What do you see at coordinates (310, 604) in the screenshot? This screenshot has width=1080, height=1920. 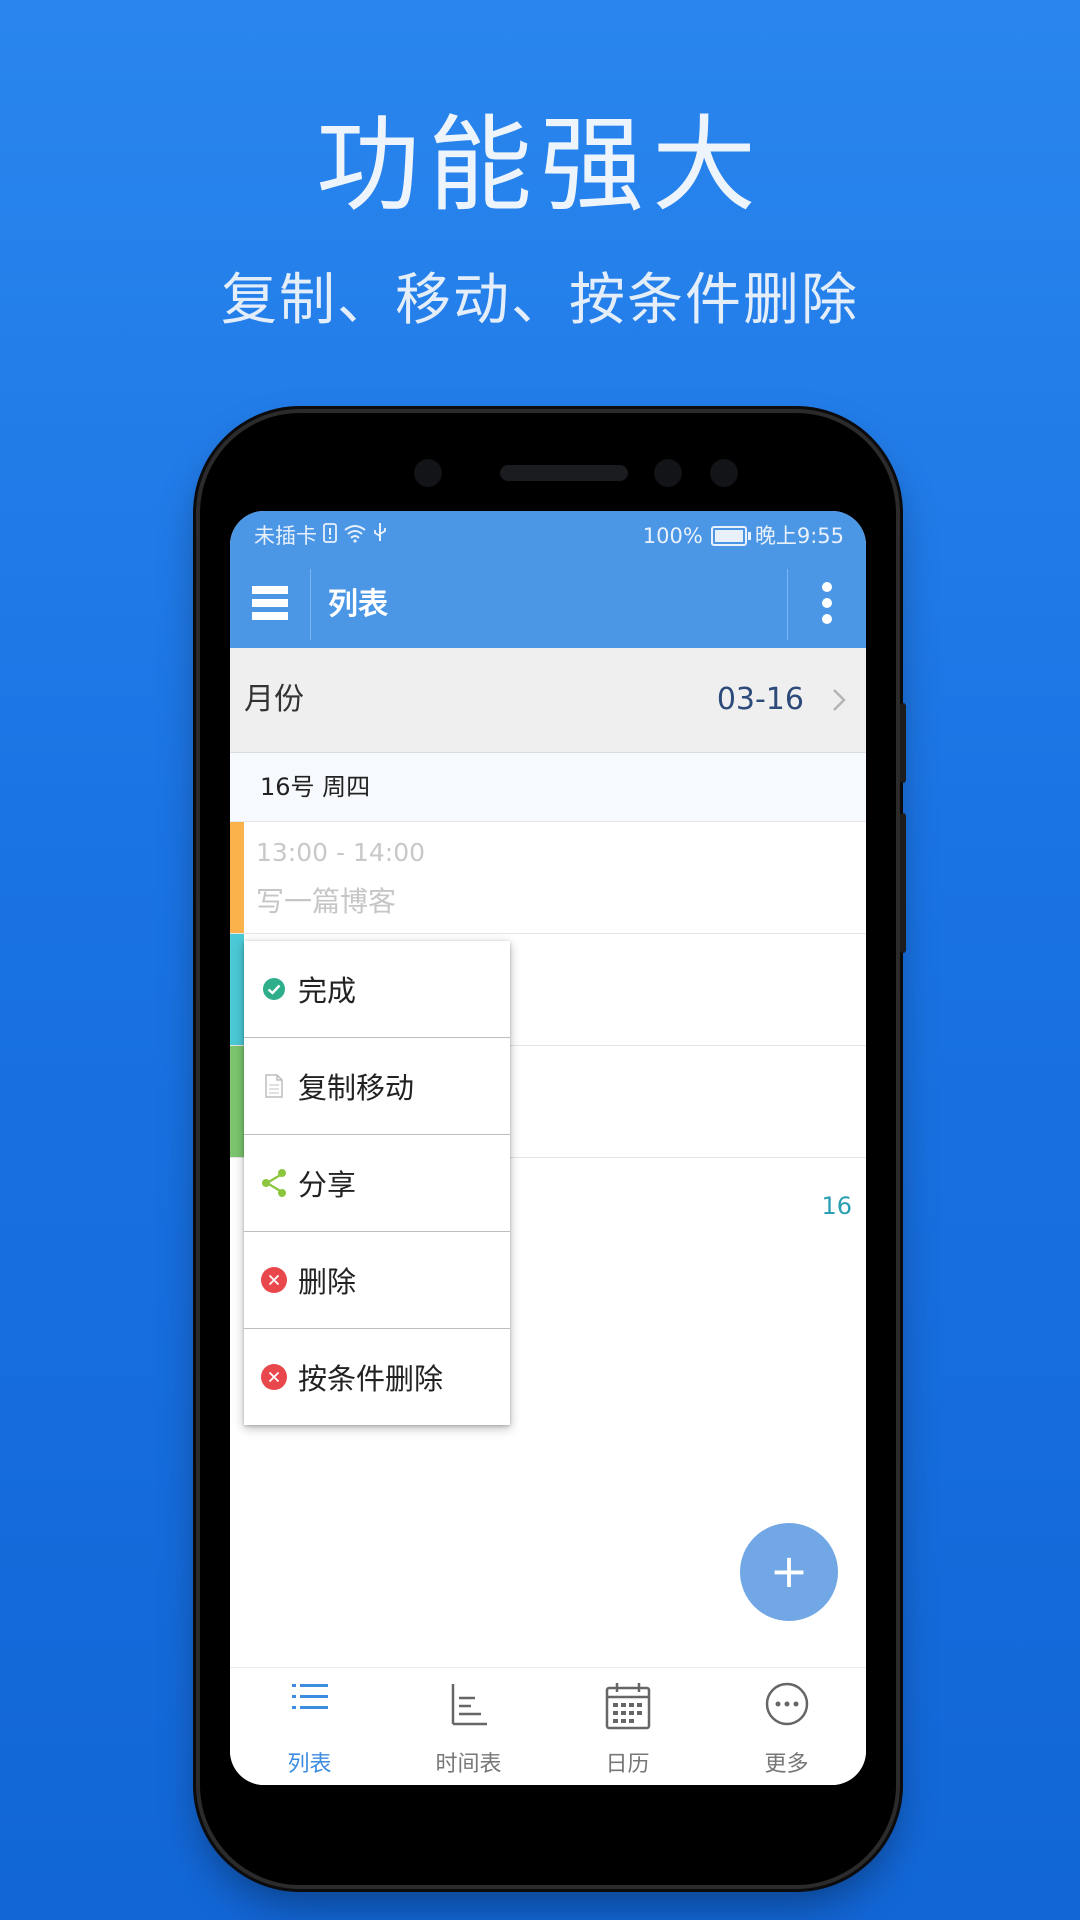 I see `appbar-divider` at bounding box center [310, 604].